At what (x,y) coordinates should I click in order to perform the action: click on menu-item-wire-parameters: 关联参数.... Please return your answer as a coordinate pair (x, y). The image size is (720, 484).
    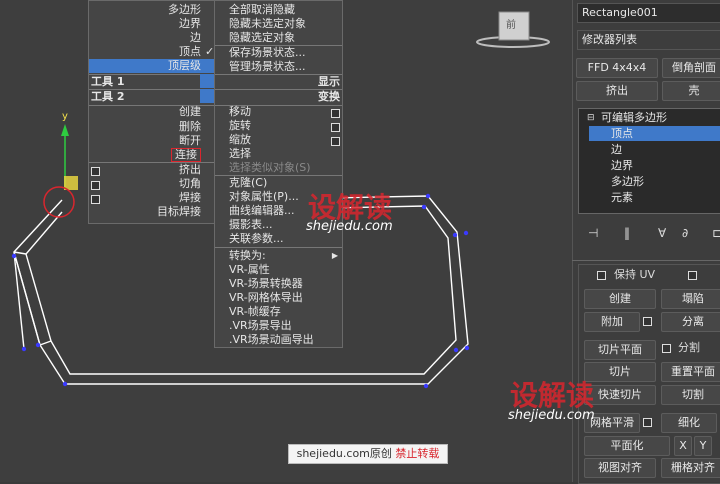
    Looking at the image, I should click on (256, 239).